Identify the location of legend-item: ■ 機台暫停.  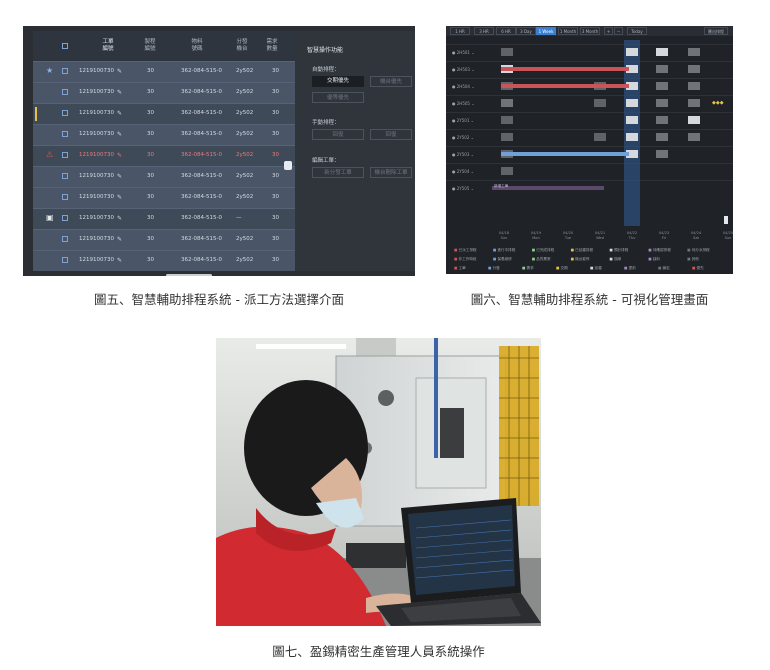
(580, 259).